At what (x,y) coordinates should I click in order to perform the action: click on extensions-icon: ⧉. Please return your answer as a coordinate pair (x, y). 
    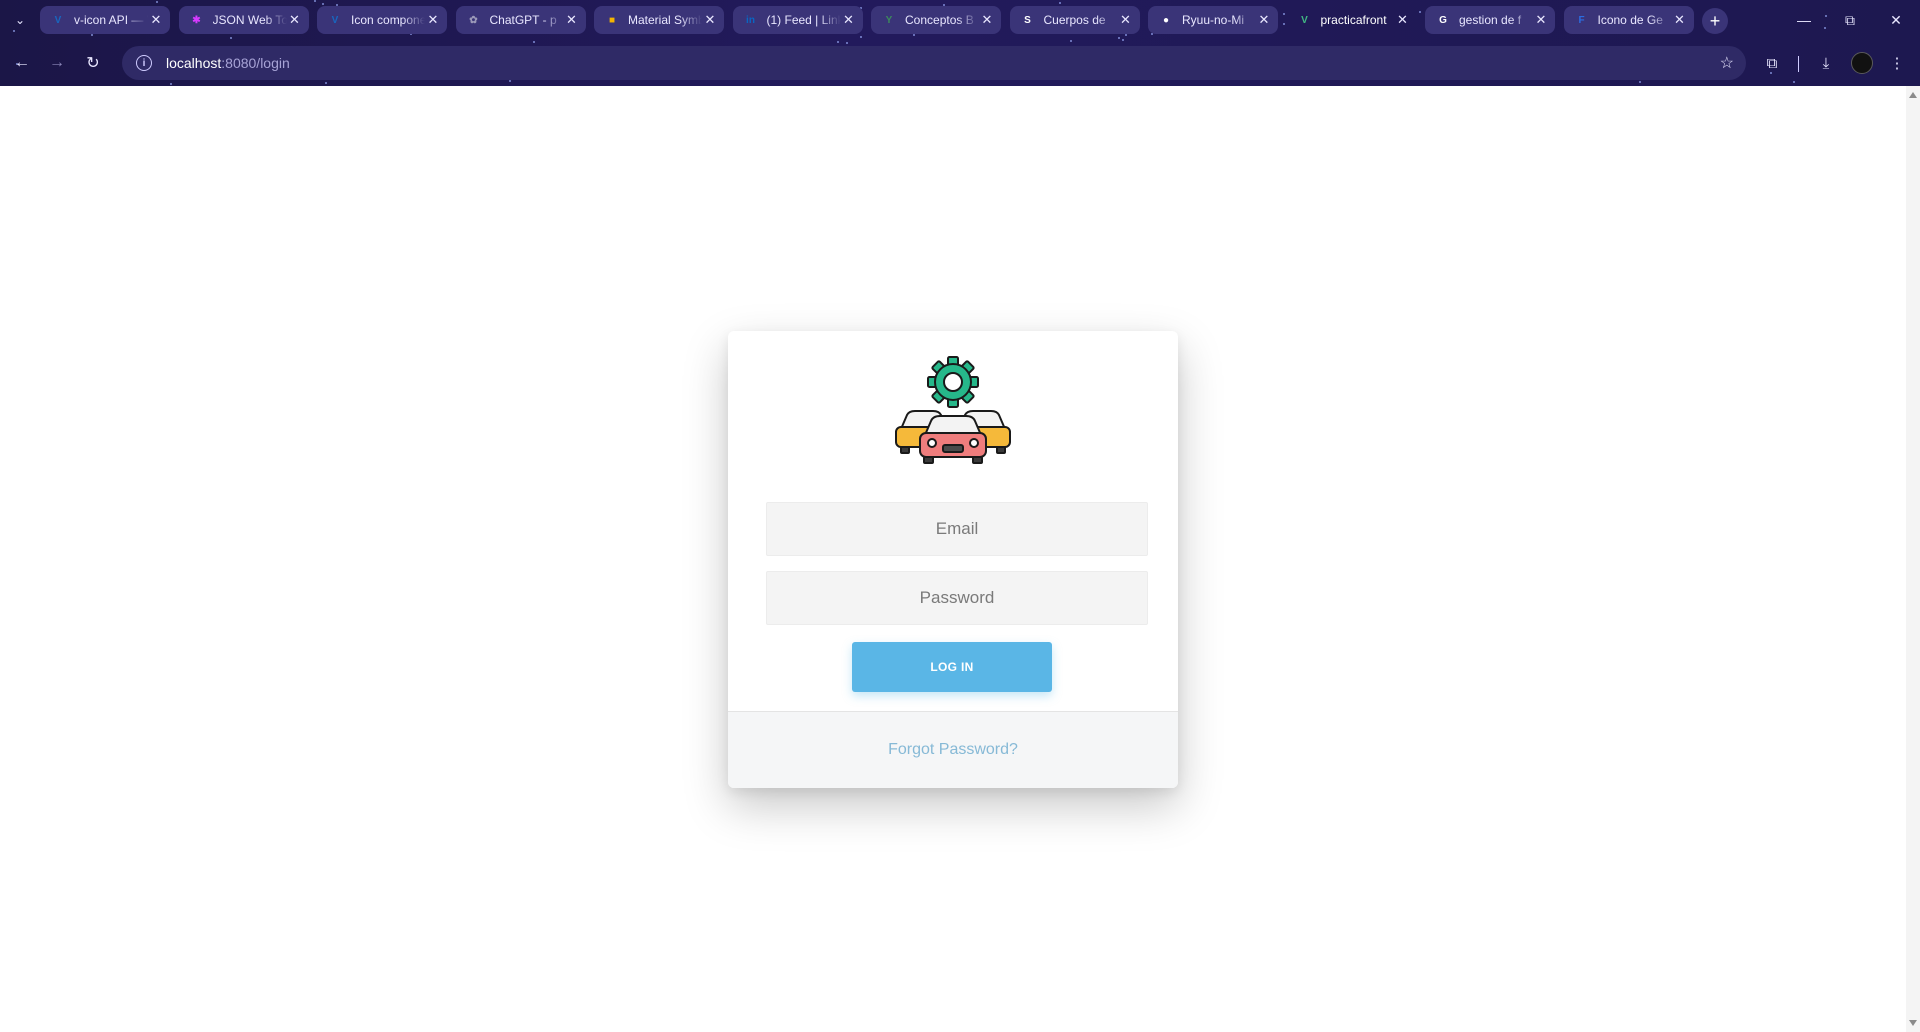
    Looking at the image, I should click on (1772, 63).